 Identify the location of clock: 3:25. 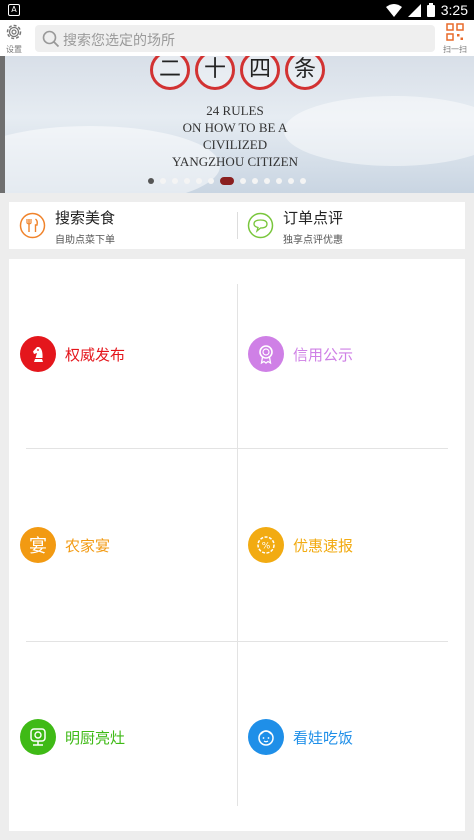
(454, 10).